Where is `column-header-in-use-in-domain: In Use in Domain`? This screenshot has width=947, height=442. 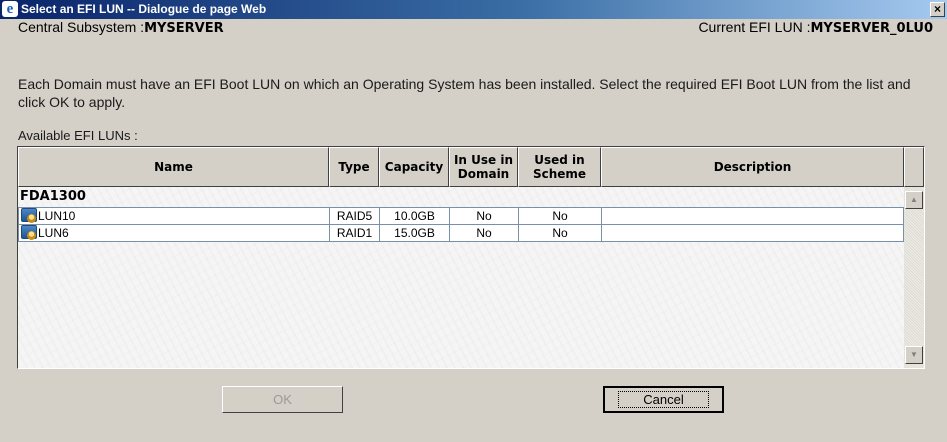
column-header-in-use-in-domain: In Use in Domain is located at coordinates (483, 167).